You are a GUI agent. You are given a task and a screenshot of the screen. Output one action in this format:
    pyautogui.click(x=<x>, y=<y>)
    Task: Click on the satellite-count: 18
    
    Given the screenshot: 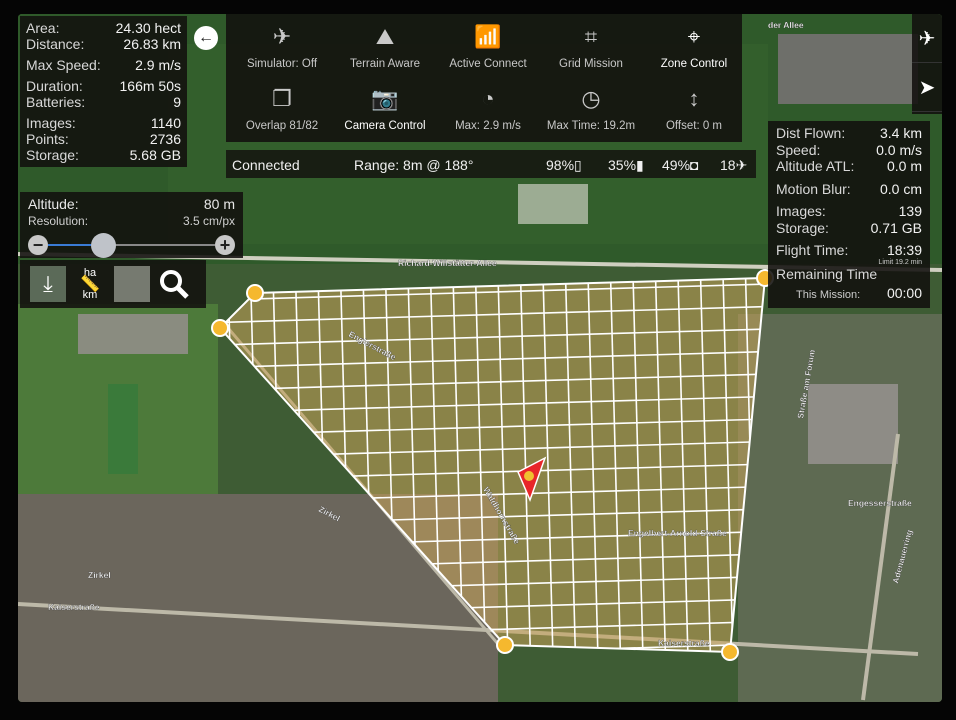 What is the action you would take?
    pyautogui.click(x=728, y=165)
    